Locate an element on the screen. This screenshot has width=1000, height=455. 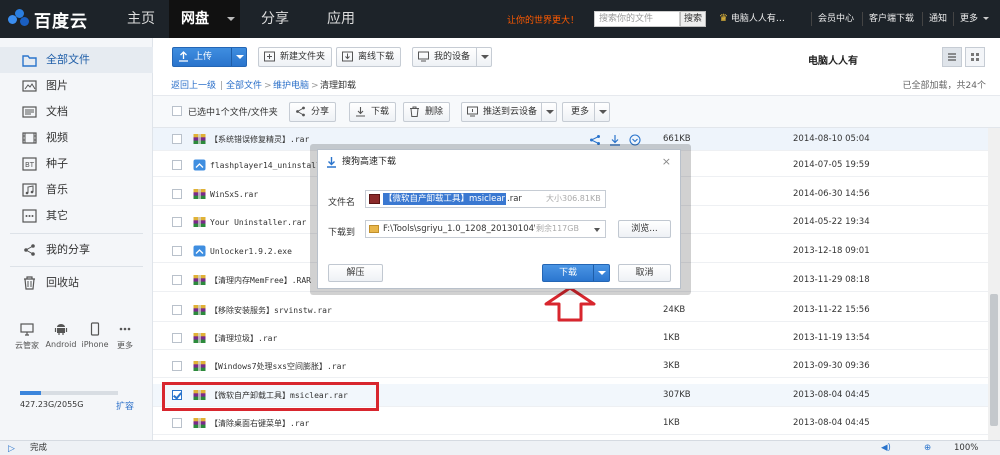
upload-button: 上传 is located at coordinates (209, 57).